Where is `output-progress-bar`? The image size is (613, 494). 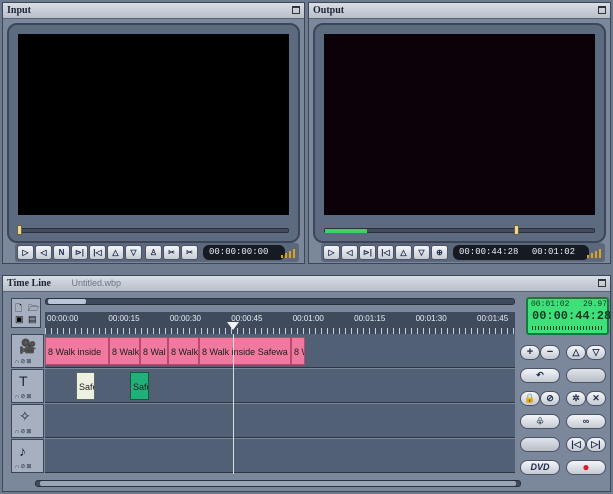 output-progress-bar is located at coordinates (346, 231).